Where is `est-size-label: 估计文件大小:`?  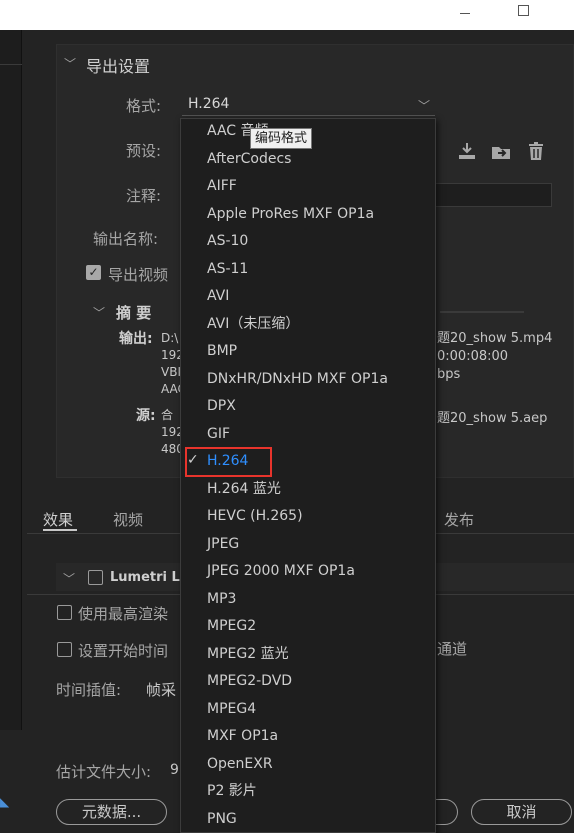
est-size-label: 估计文件大小: is located at coordinates (104, 772).